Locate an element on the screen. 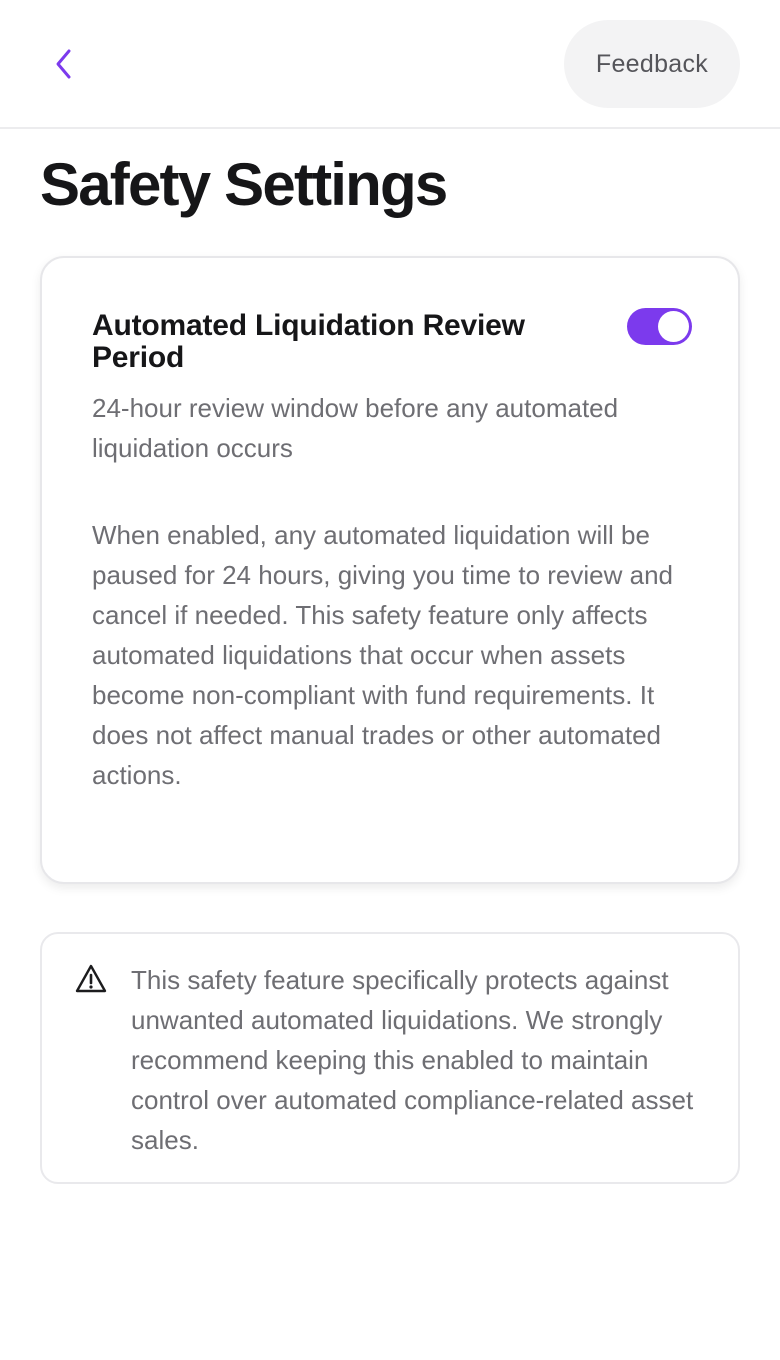  toggle-knob is located at coordinates (673, 326).